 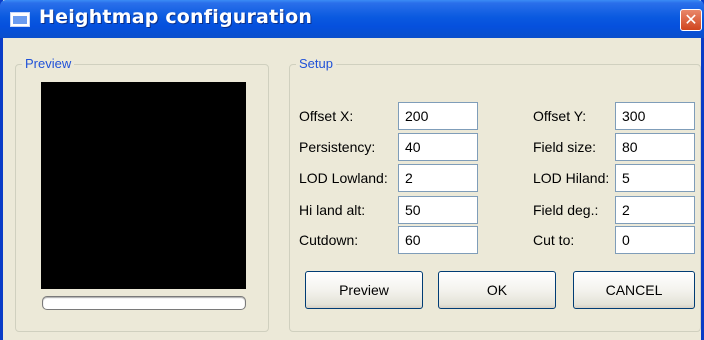 I want to click on window-title: Heightmap configuration, so click(x=176, y=17).